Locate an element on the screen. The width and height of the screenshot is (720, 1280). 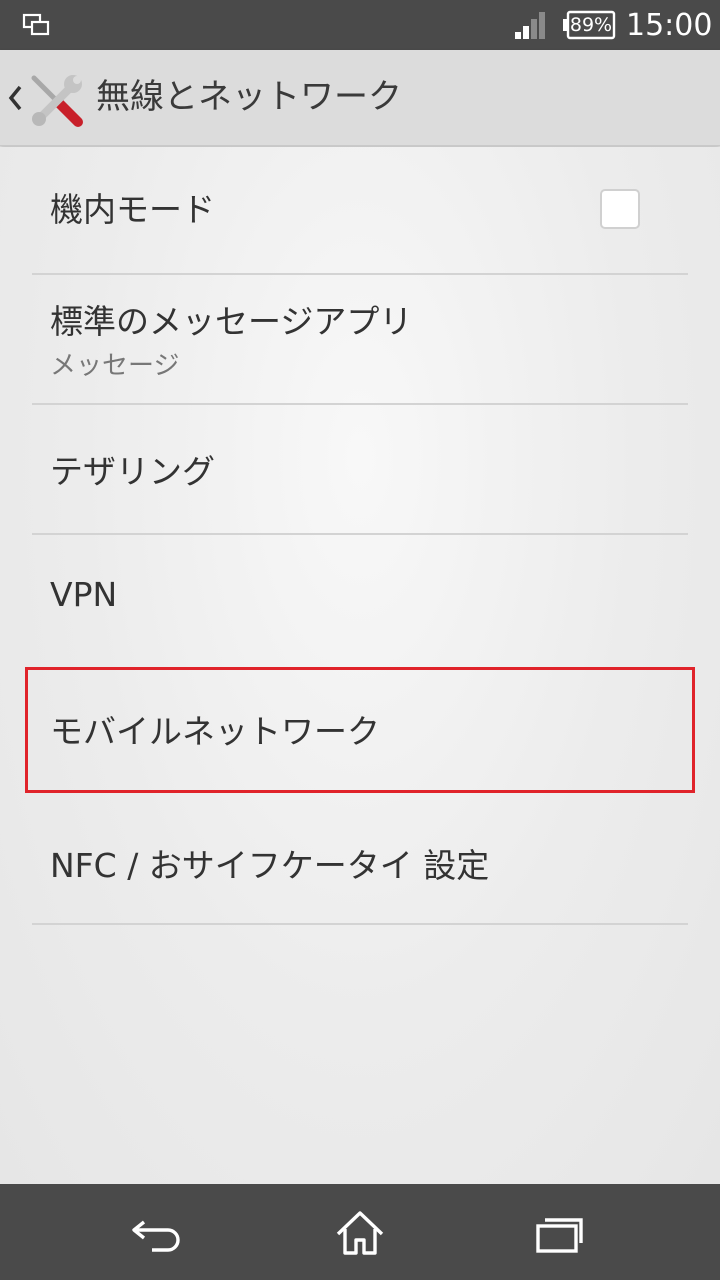
recent-apps-icon is located at coordinates (559, 1233).